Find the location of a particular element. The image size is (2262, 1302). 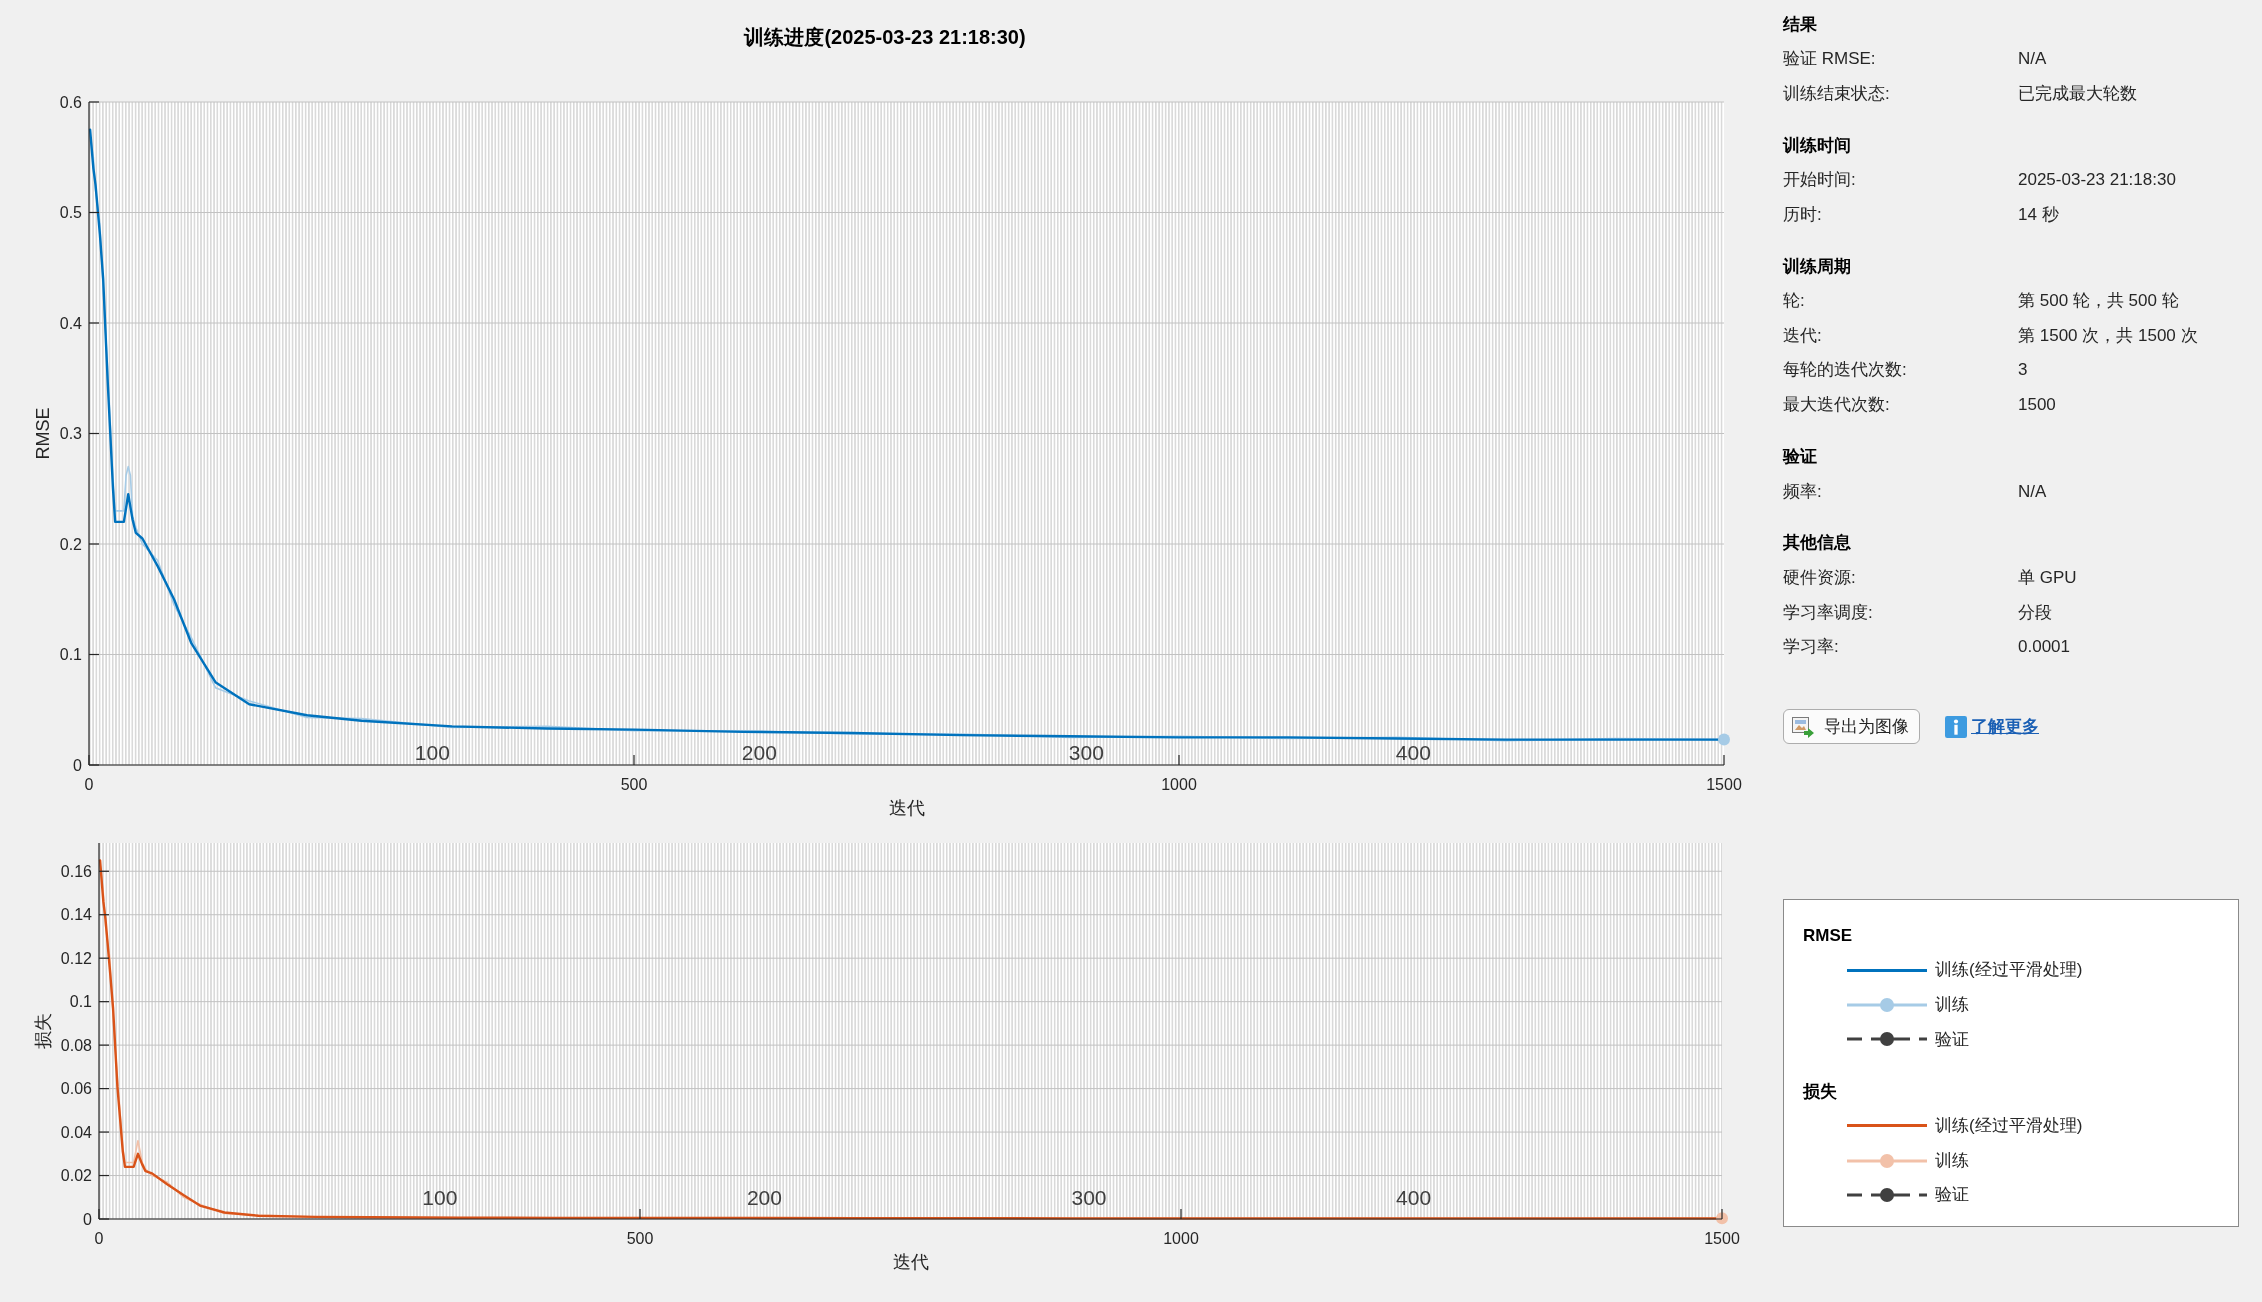

section-heading: 其他信息 is located at coordinates (1817, 543).